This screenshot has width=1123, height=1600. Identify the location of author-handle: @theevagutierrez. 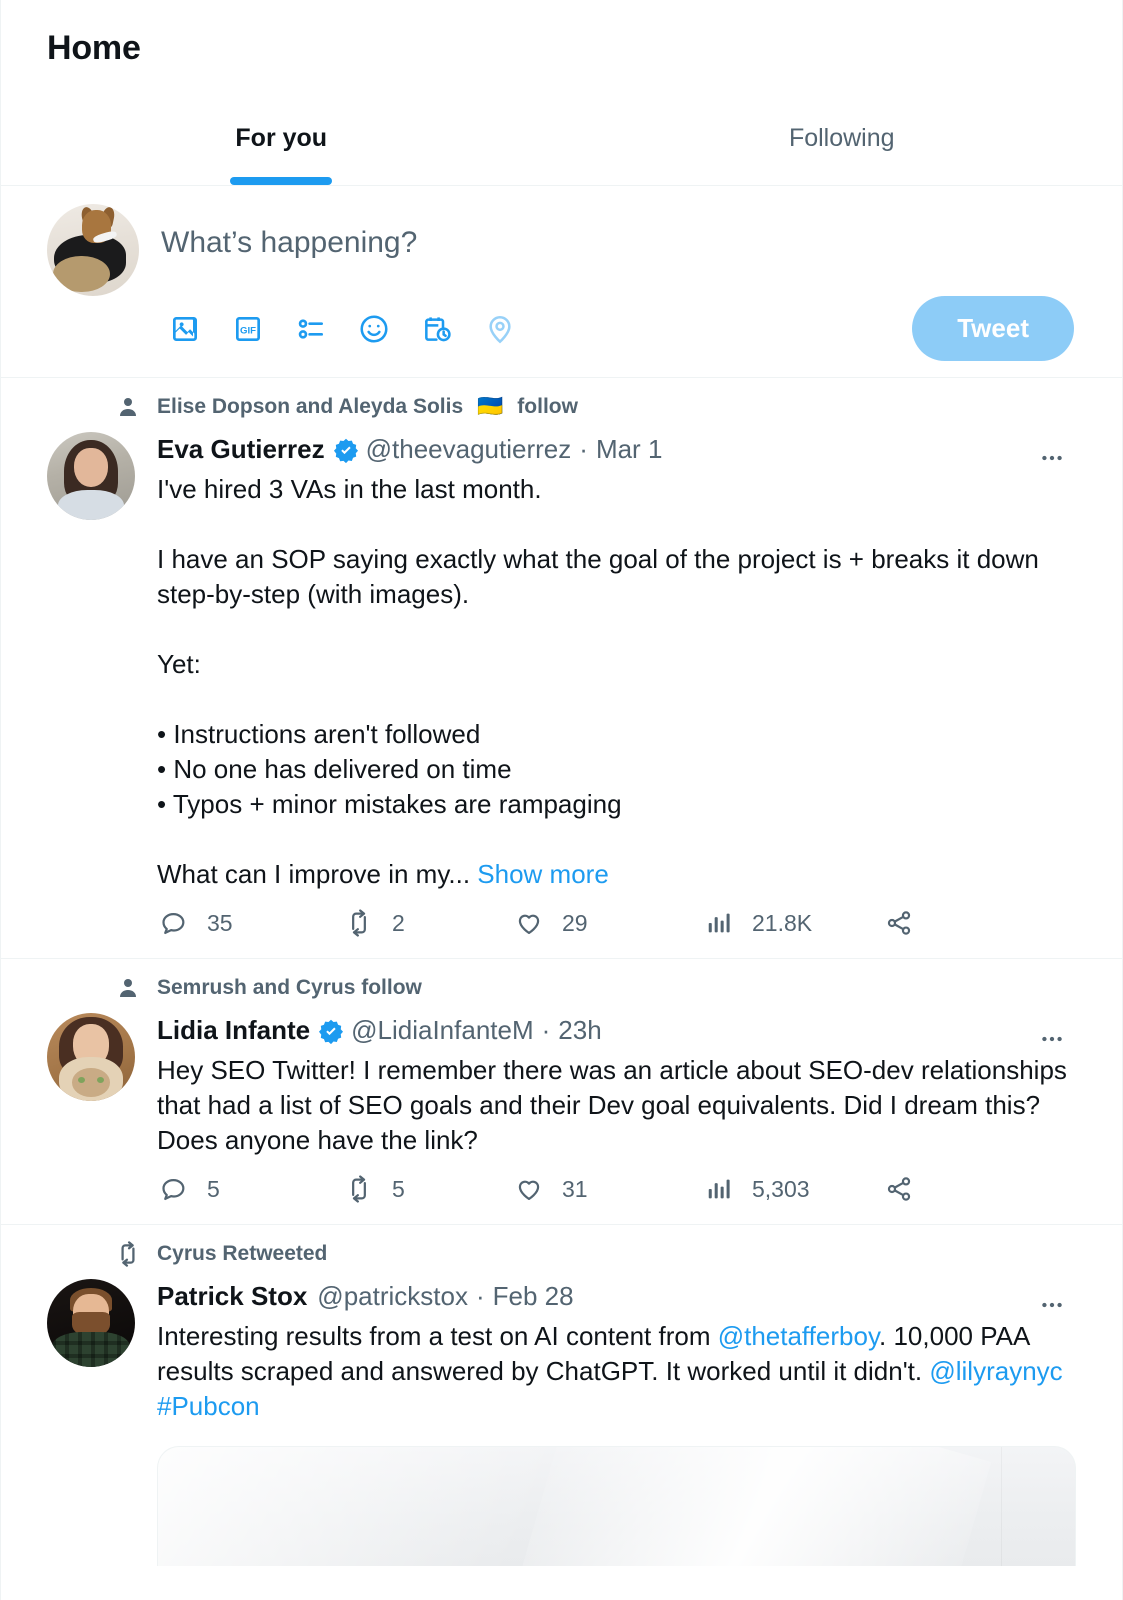
(469, 449).